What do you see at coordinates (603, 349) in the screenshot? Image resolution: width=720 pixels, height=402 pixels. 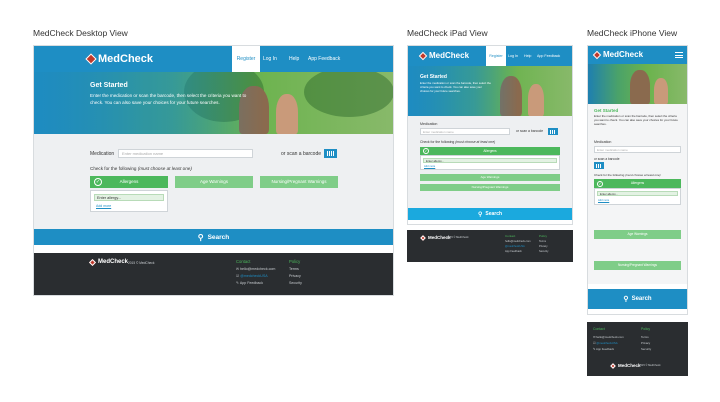 I see `iphone-footer-feedback: ✎ App Feedback` at bounding box center [603, 349].